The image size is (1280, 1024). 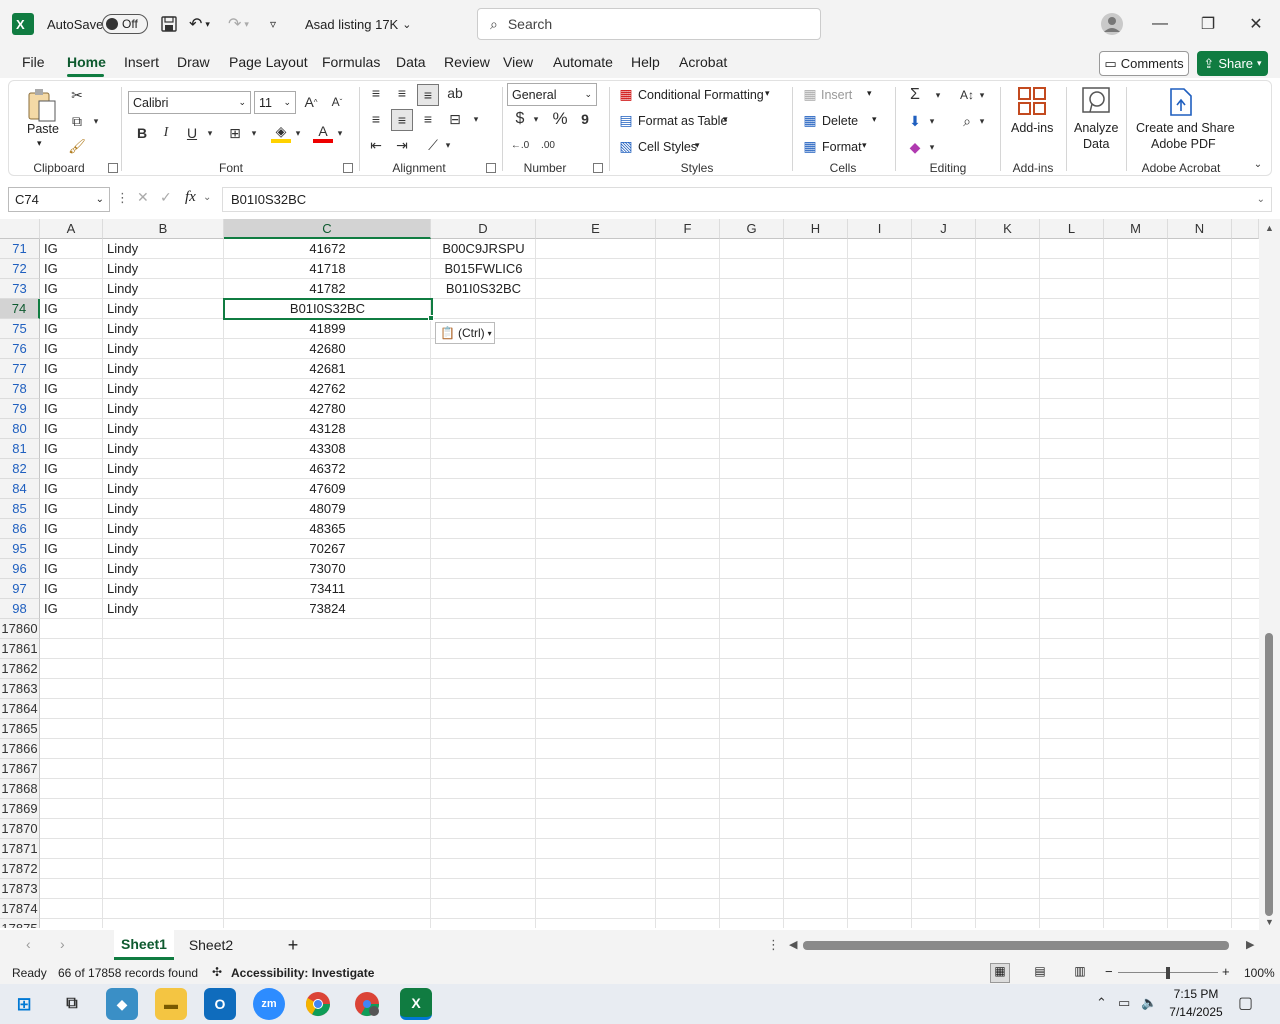 I want to click on align-right-icon: ≡, so click(x=428, y=119).